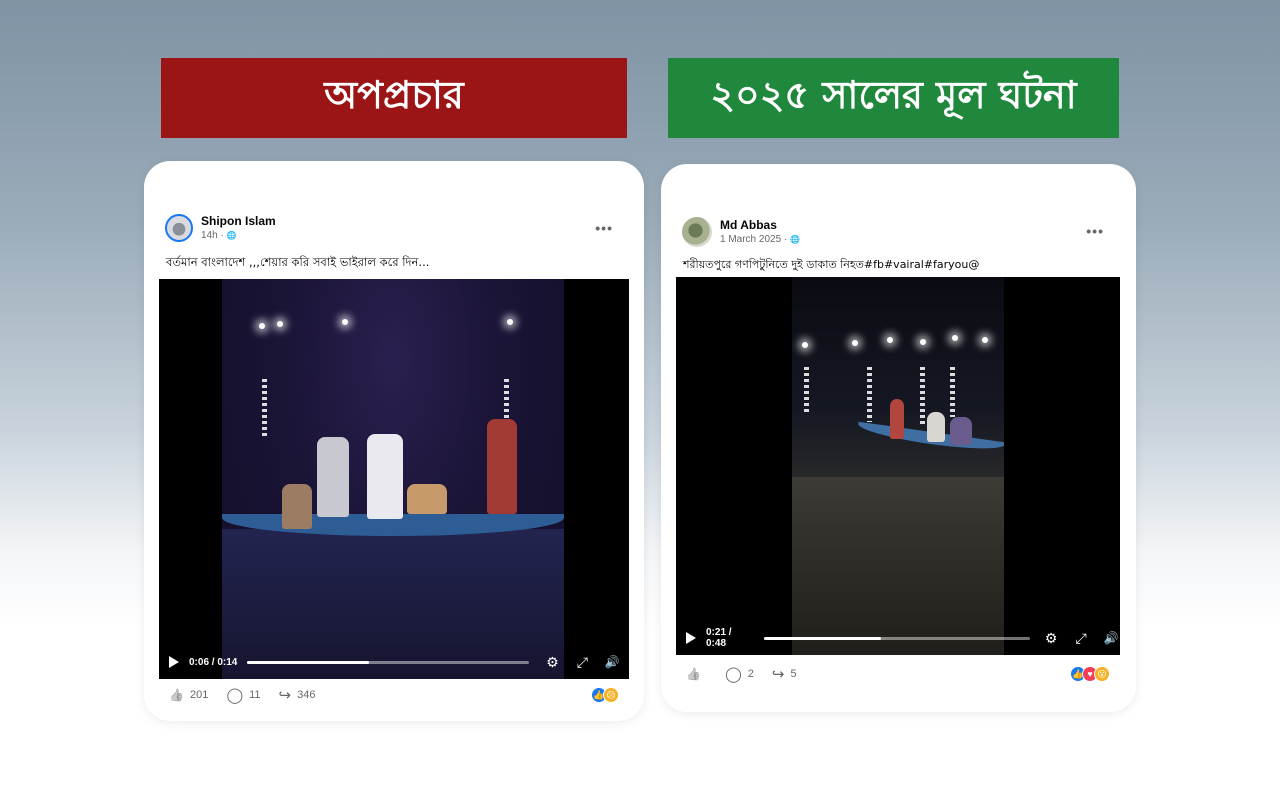 The height and width of the screenshot is (786, 1280). What do you see at coordinates (209, 235) in the screenshot?
I see `post-time-text: 14h` at bounding box center [209, 235].